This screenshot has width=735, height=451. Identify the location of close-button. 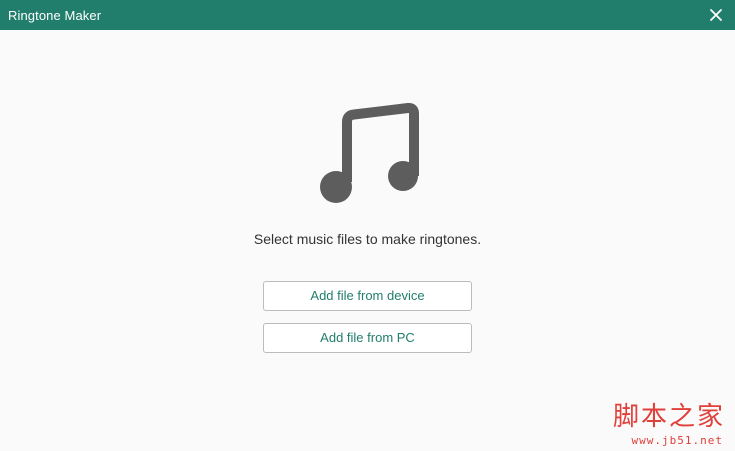
(716, 15).